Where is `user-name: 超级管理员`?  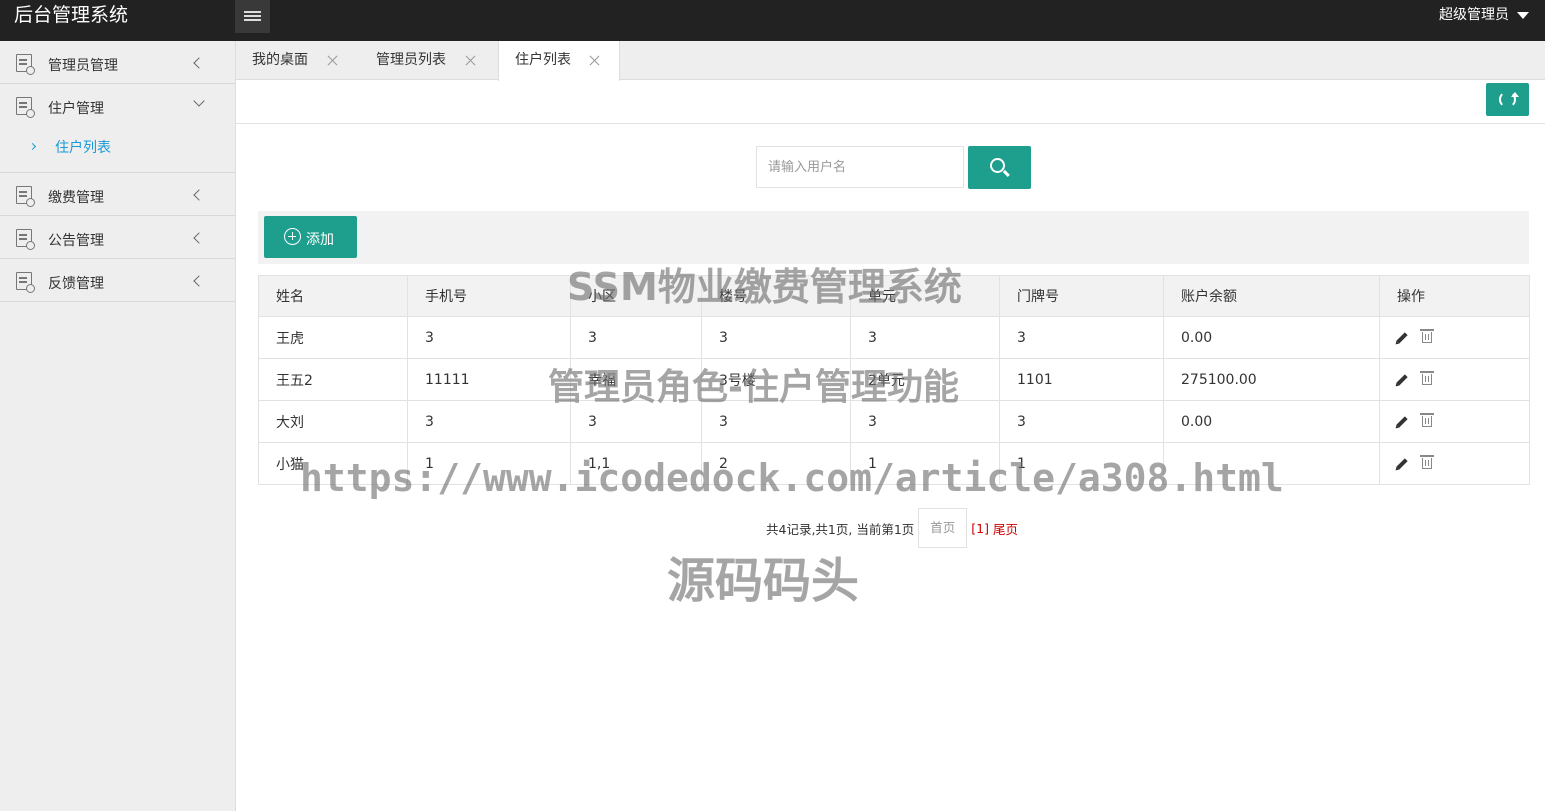
user-name: 超级管理员 is located at coordinates (1474, 15).